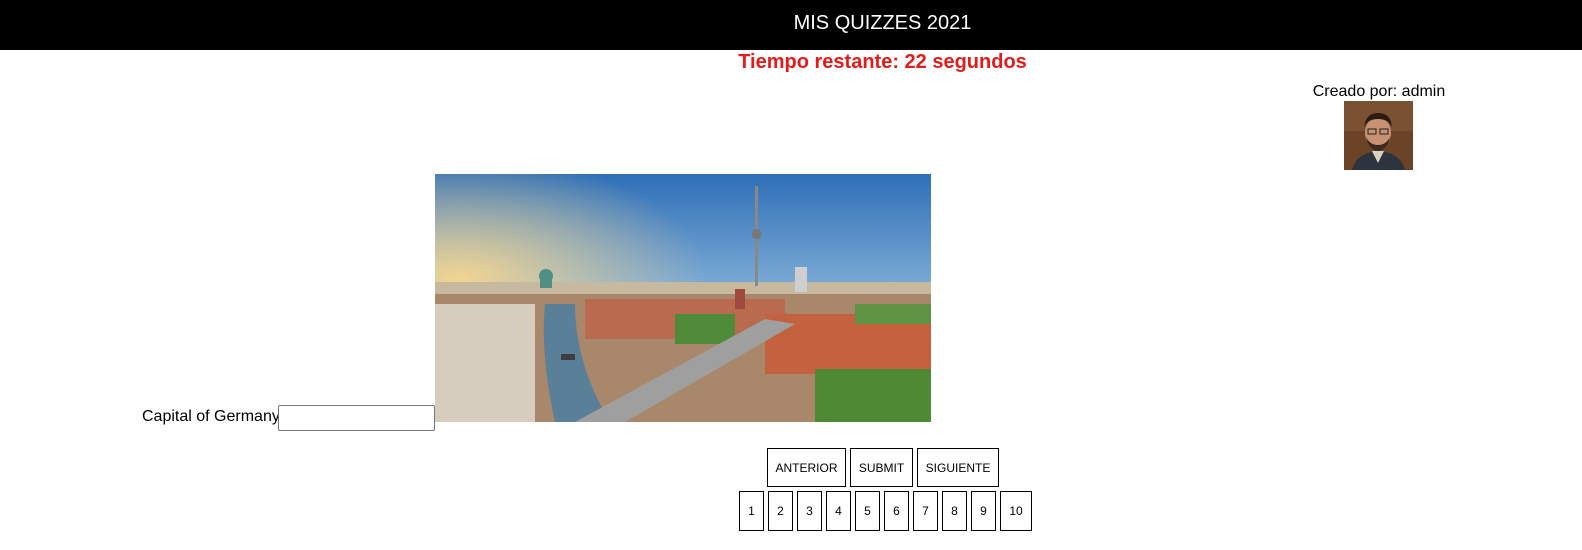 The height and width of the screenshot is (550, 1582). Describe the element at coordinates (983, 511) in the screenshot. I see `page-button-9: 9` at that location.